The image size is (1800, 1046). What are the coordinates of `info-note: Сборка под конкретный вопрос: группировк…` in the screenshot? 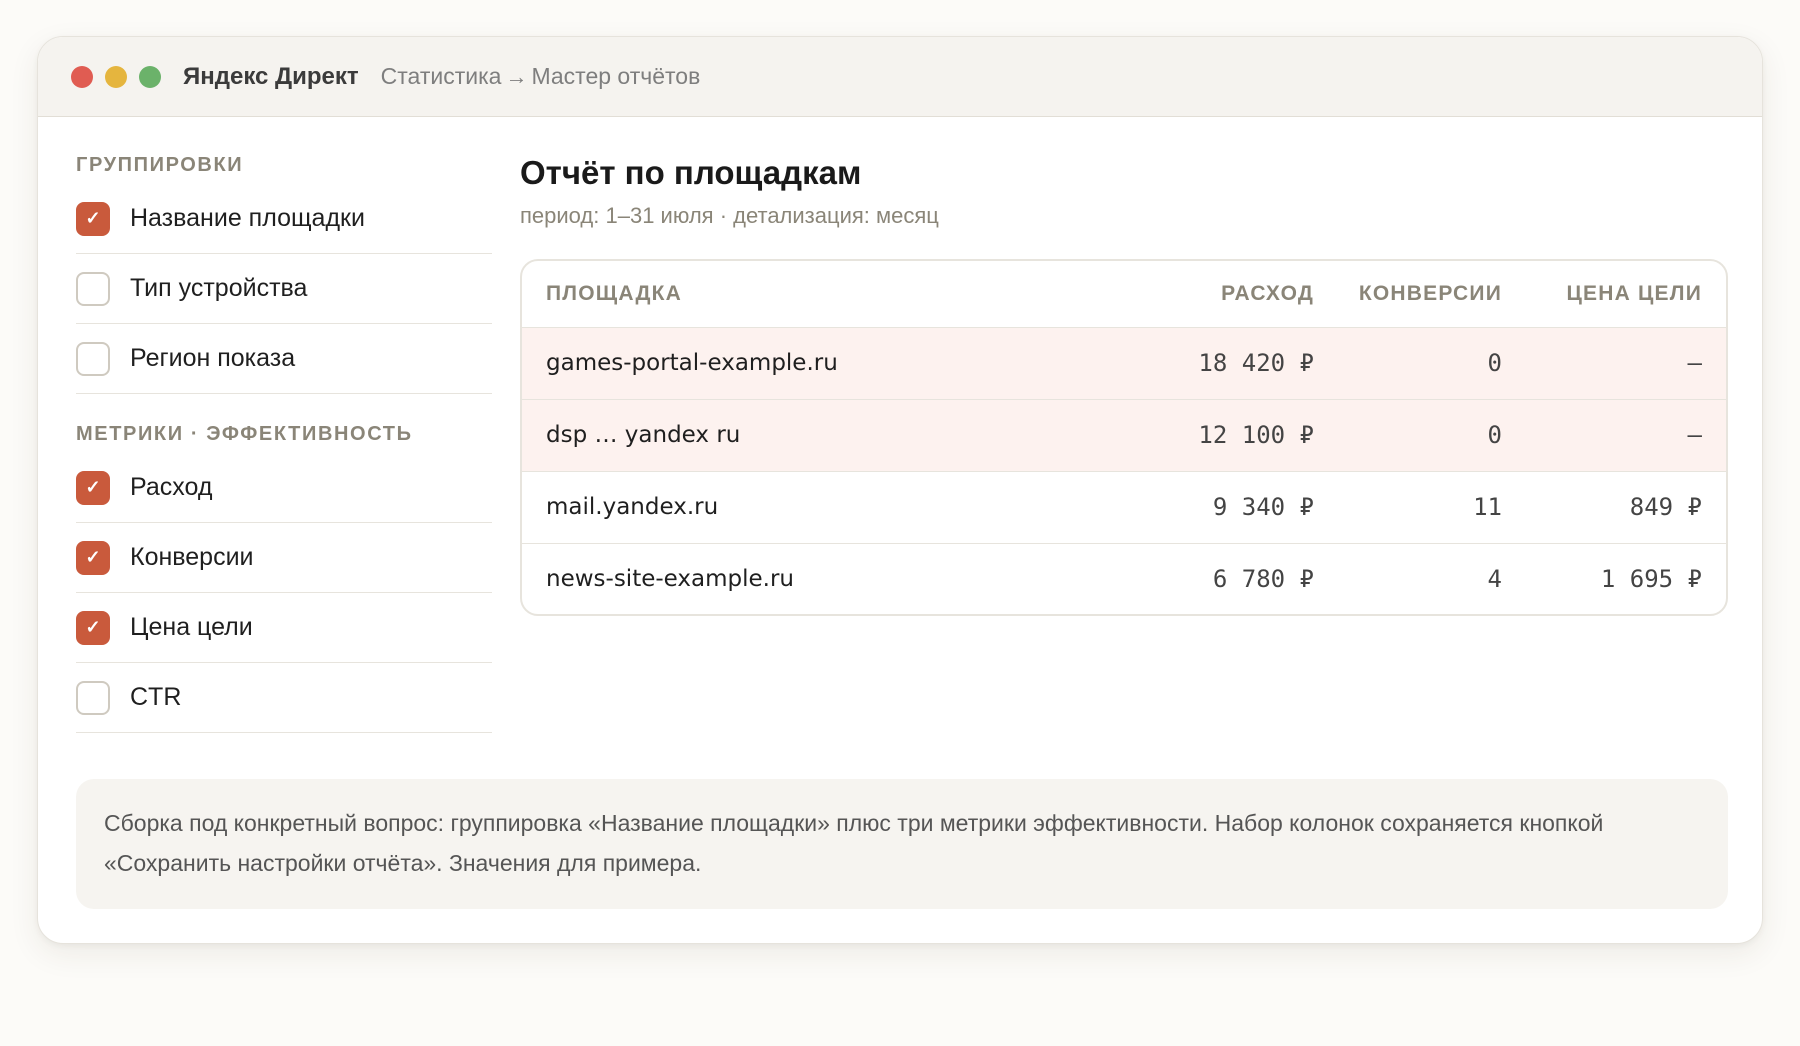 It's located at (902, 844).